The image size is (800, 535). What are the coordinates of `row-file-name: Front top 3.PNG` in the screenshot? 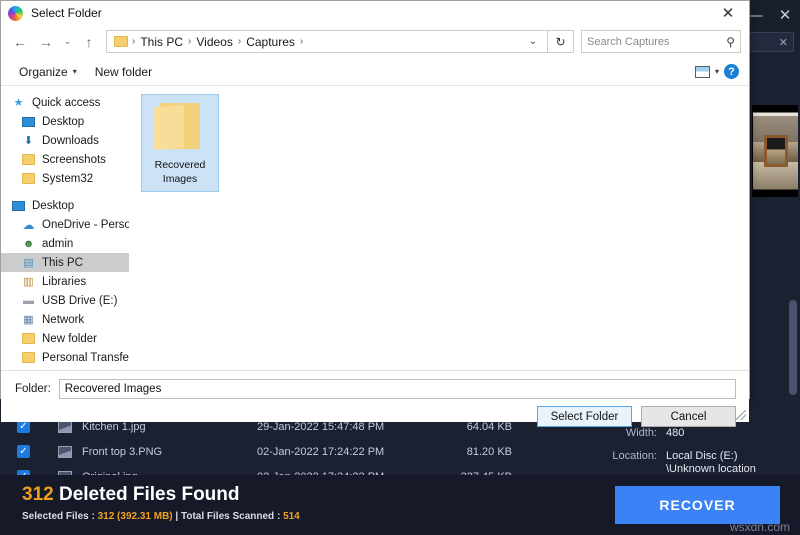 It's located at (122, 451).